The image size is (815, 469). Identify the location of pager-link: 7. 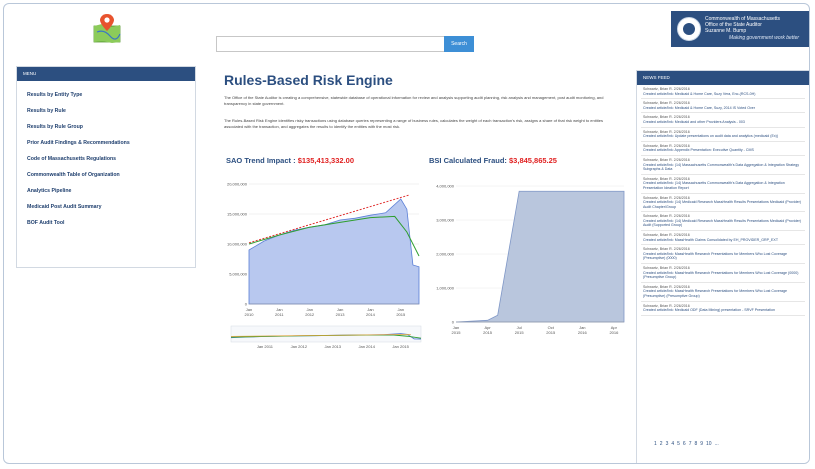
(690, 444).